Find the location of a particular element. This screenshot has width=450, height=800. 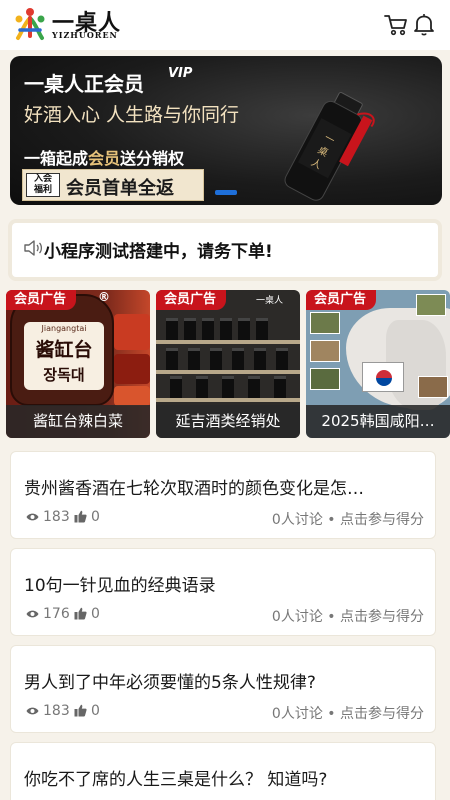

post-title: 你吃不了席的人生三桌是什么？ 知道吗? is located at coordinates (176, 780).